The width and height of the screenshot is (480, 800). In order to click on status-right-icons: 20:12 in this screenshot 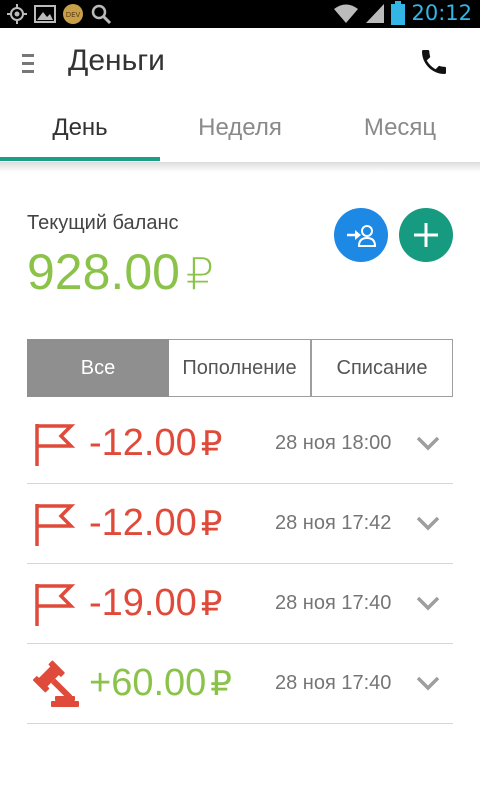, I will do `click(402, 13)`.